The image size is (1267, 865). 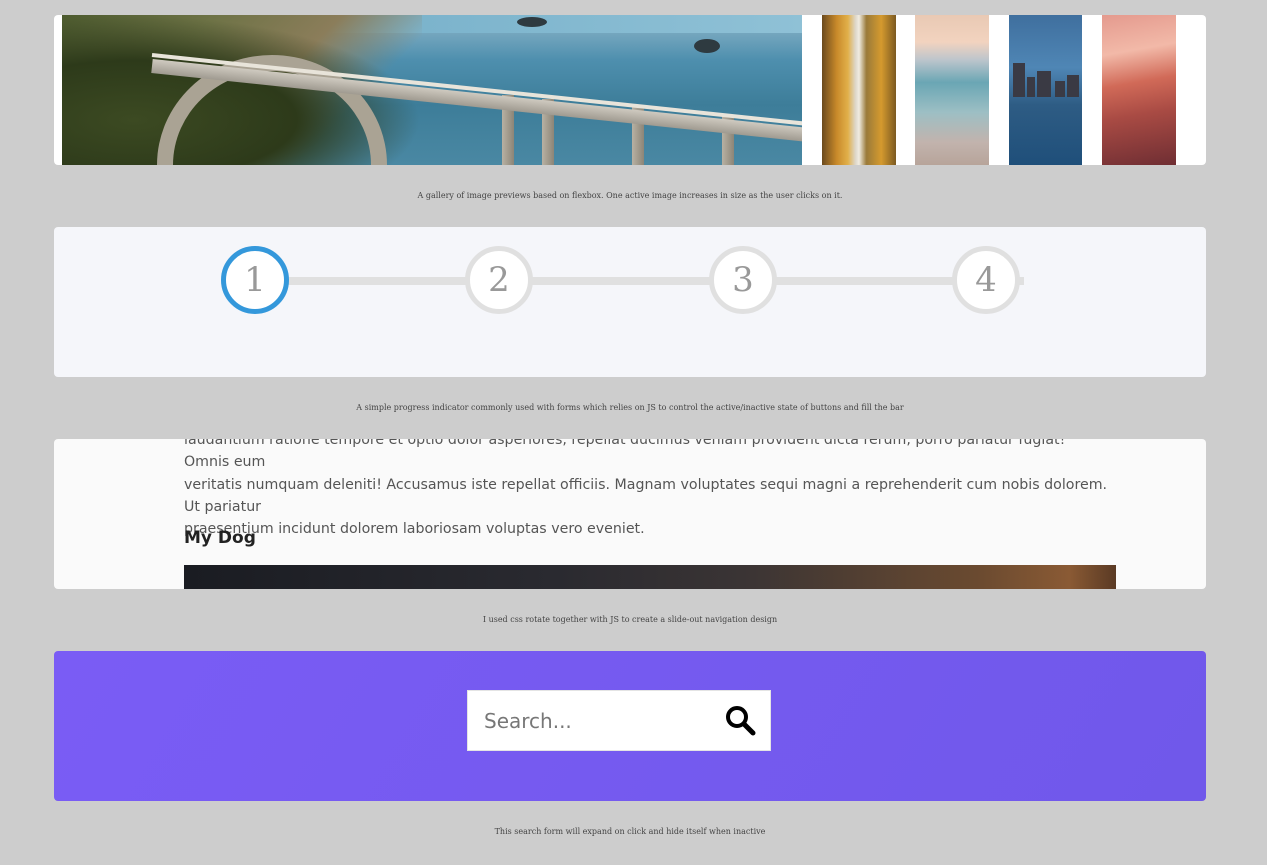 I want to click on progress-track, so click(x=654, y=281).